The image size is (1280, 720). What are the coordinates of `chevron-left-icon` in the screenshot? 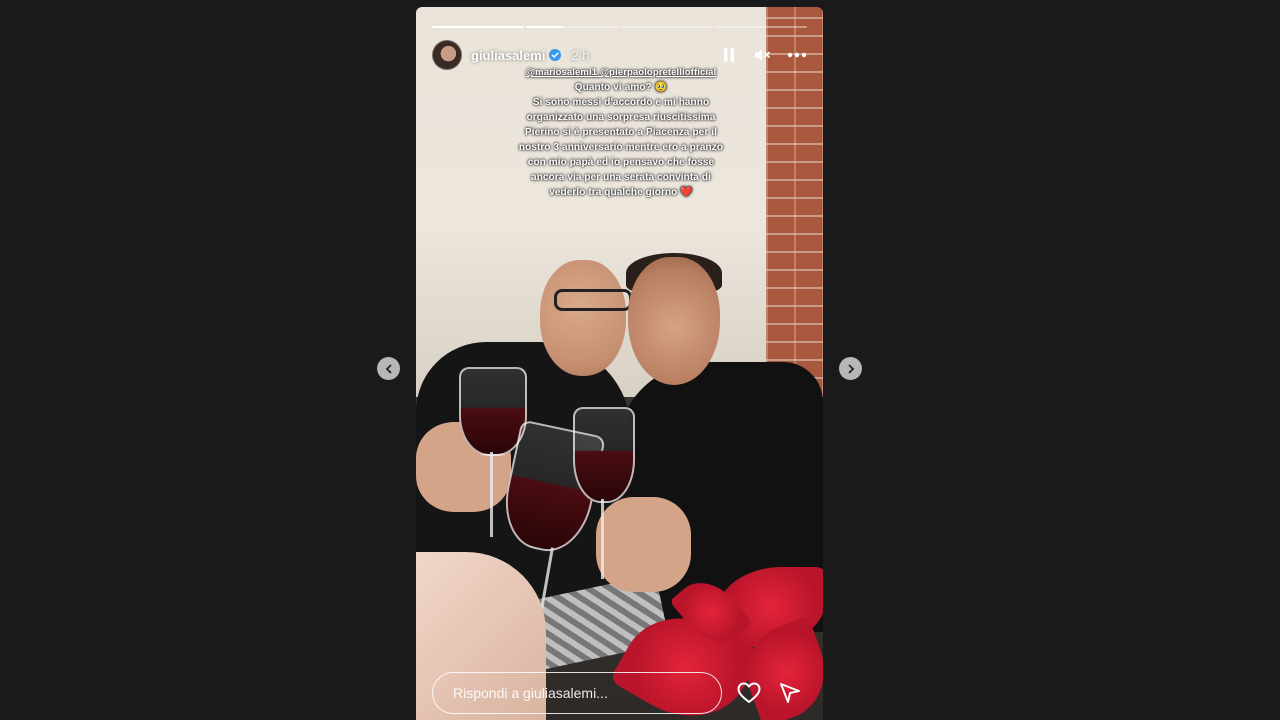 It's located at (388, 368).